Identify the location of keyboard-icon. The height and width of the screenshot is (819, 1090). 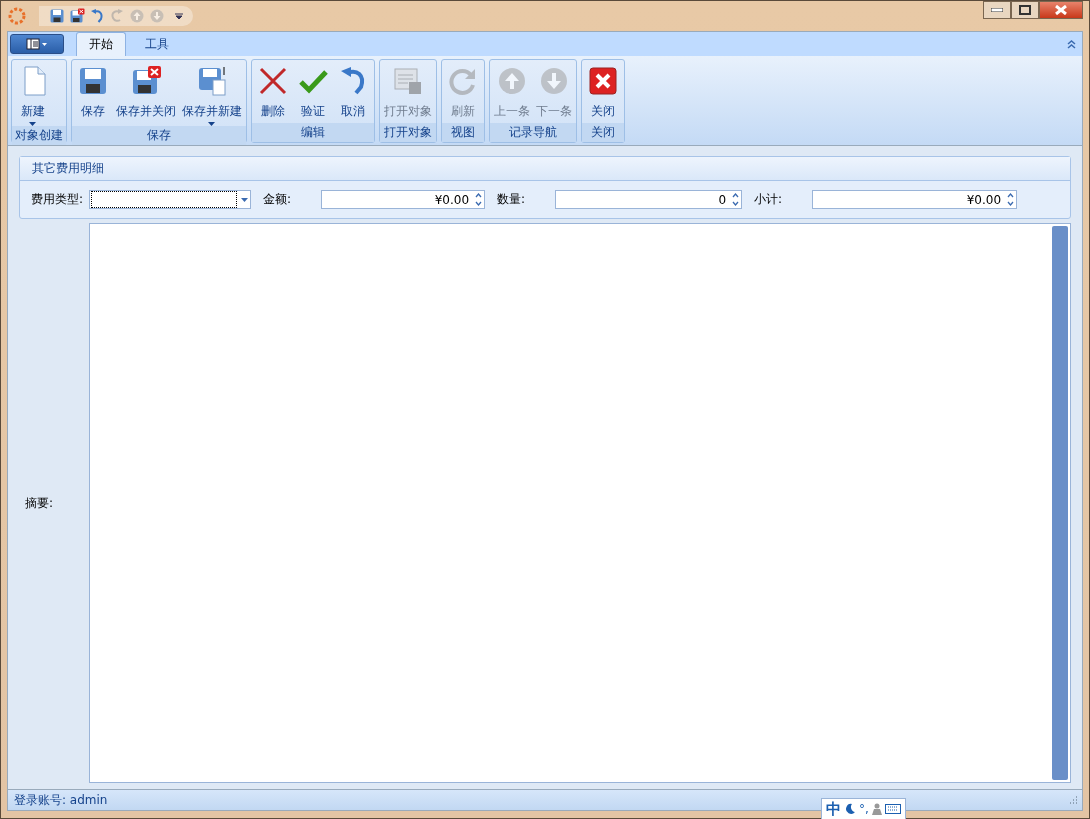
(892, 809).